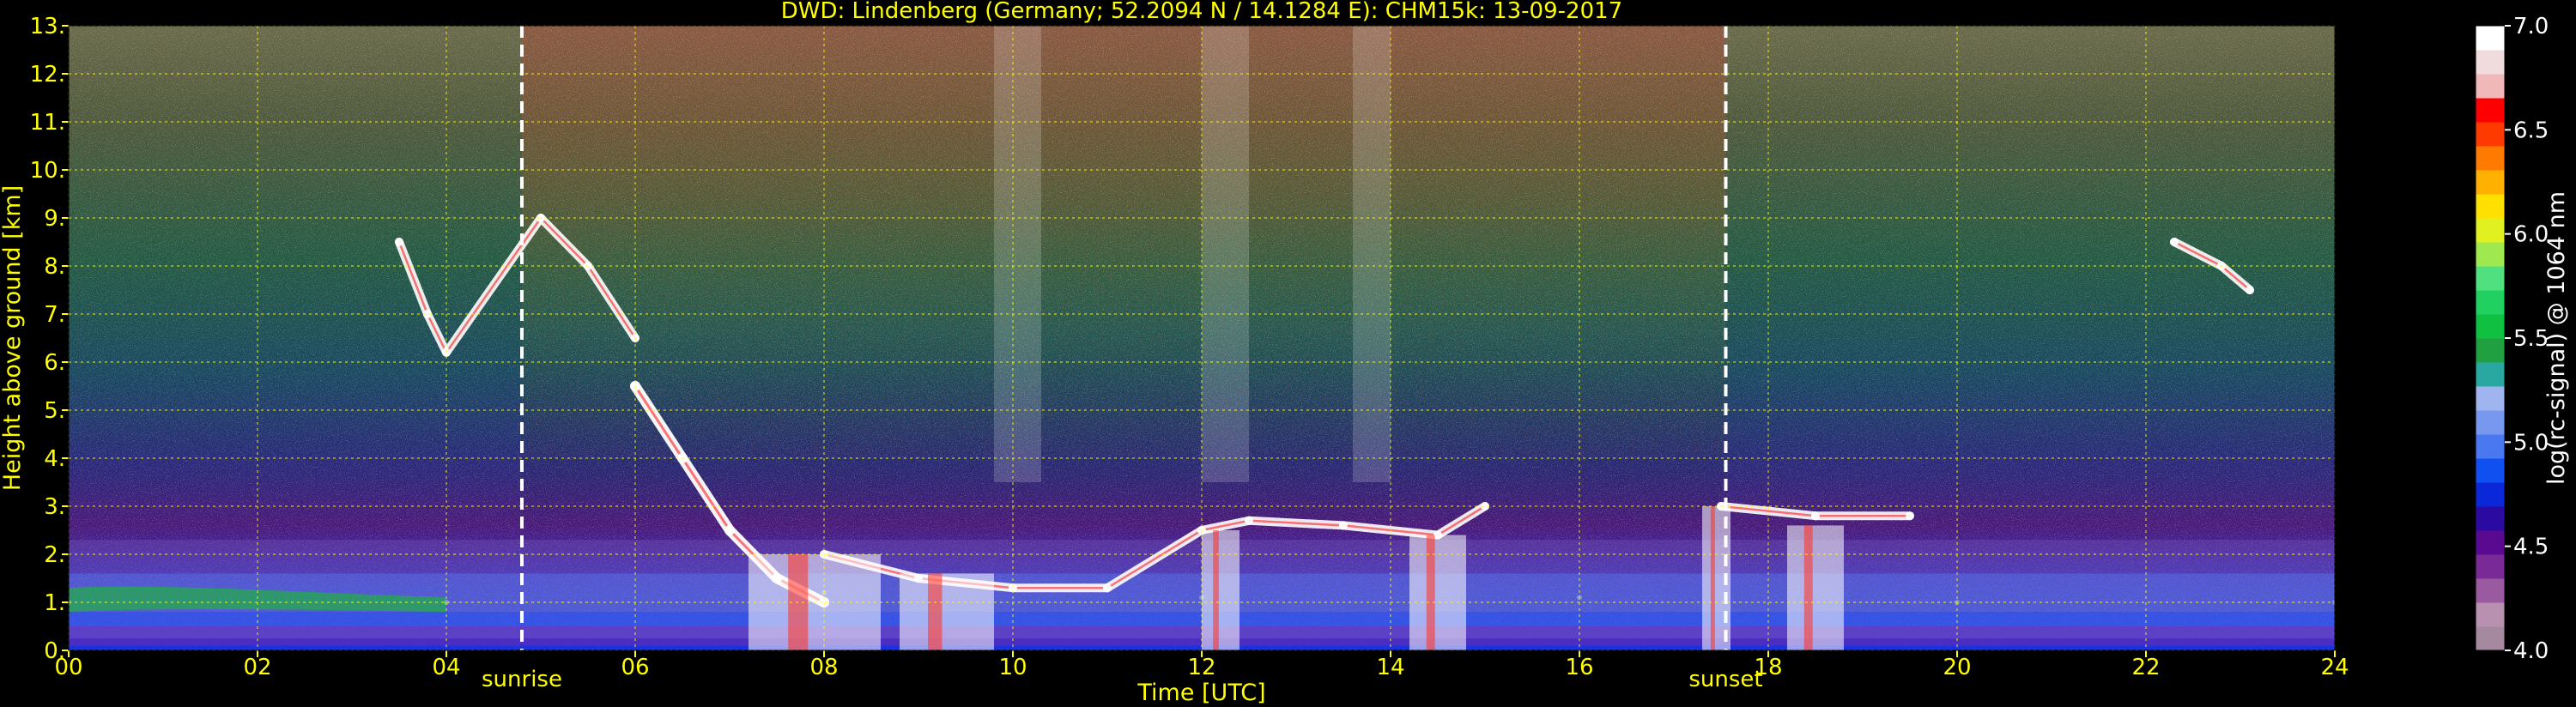 This screenshot has width=2576, height=707. What do you see at coordinates (1725, 679) in the screenshot?
I see `sunset-label: sunset` at bounding box center [1725, 679].